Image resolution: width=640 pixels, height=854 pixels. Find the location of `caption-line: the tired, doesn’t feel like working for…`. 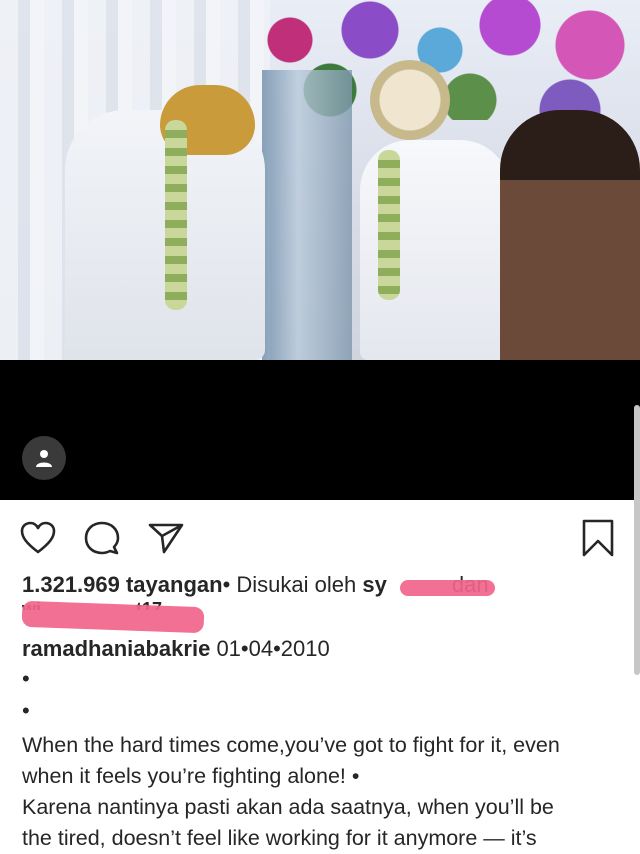

caption-line: the tired, doesn’t feel like working for… is located at coordinates (279, 838).